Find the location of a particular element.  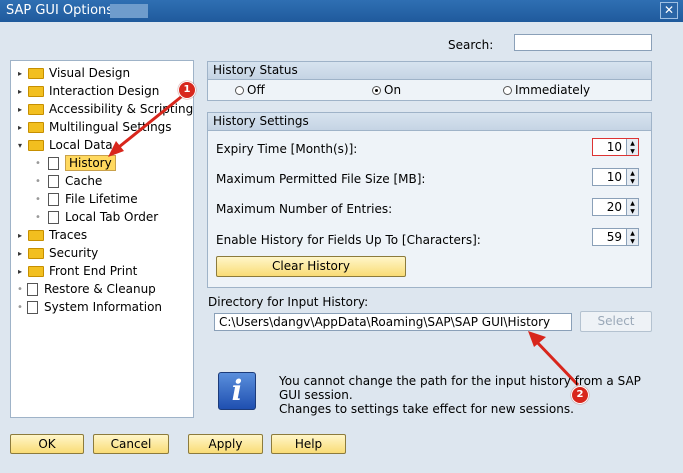

max-entries-stepper: 20 ▲ ▼ is located at coordinates (615, 207).